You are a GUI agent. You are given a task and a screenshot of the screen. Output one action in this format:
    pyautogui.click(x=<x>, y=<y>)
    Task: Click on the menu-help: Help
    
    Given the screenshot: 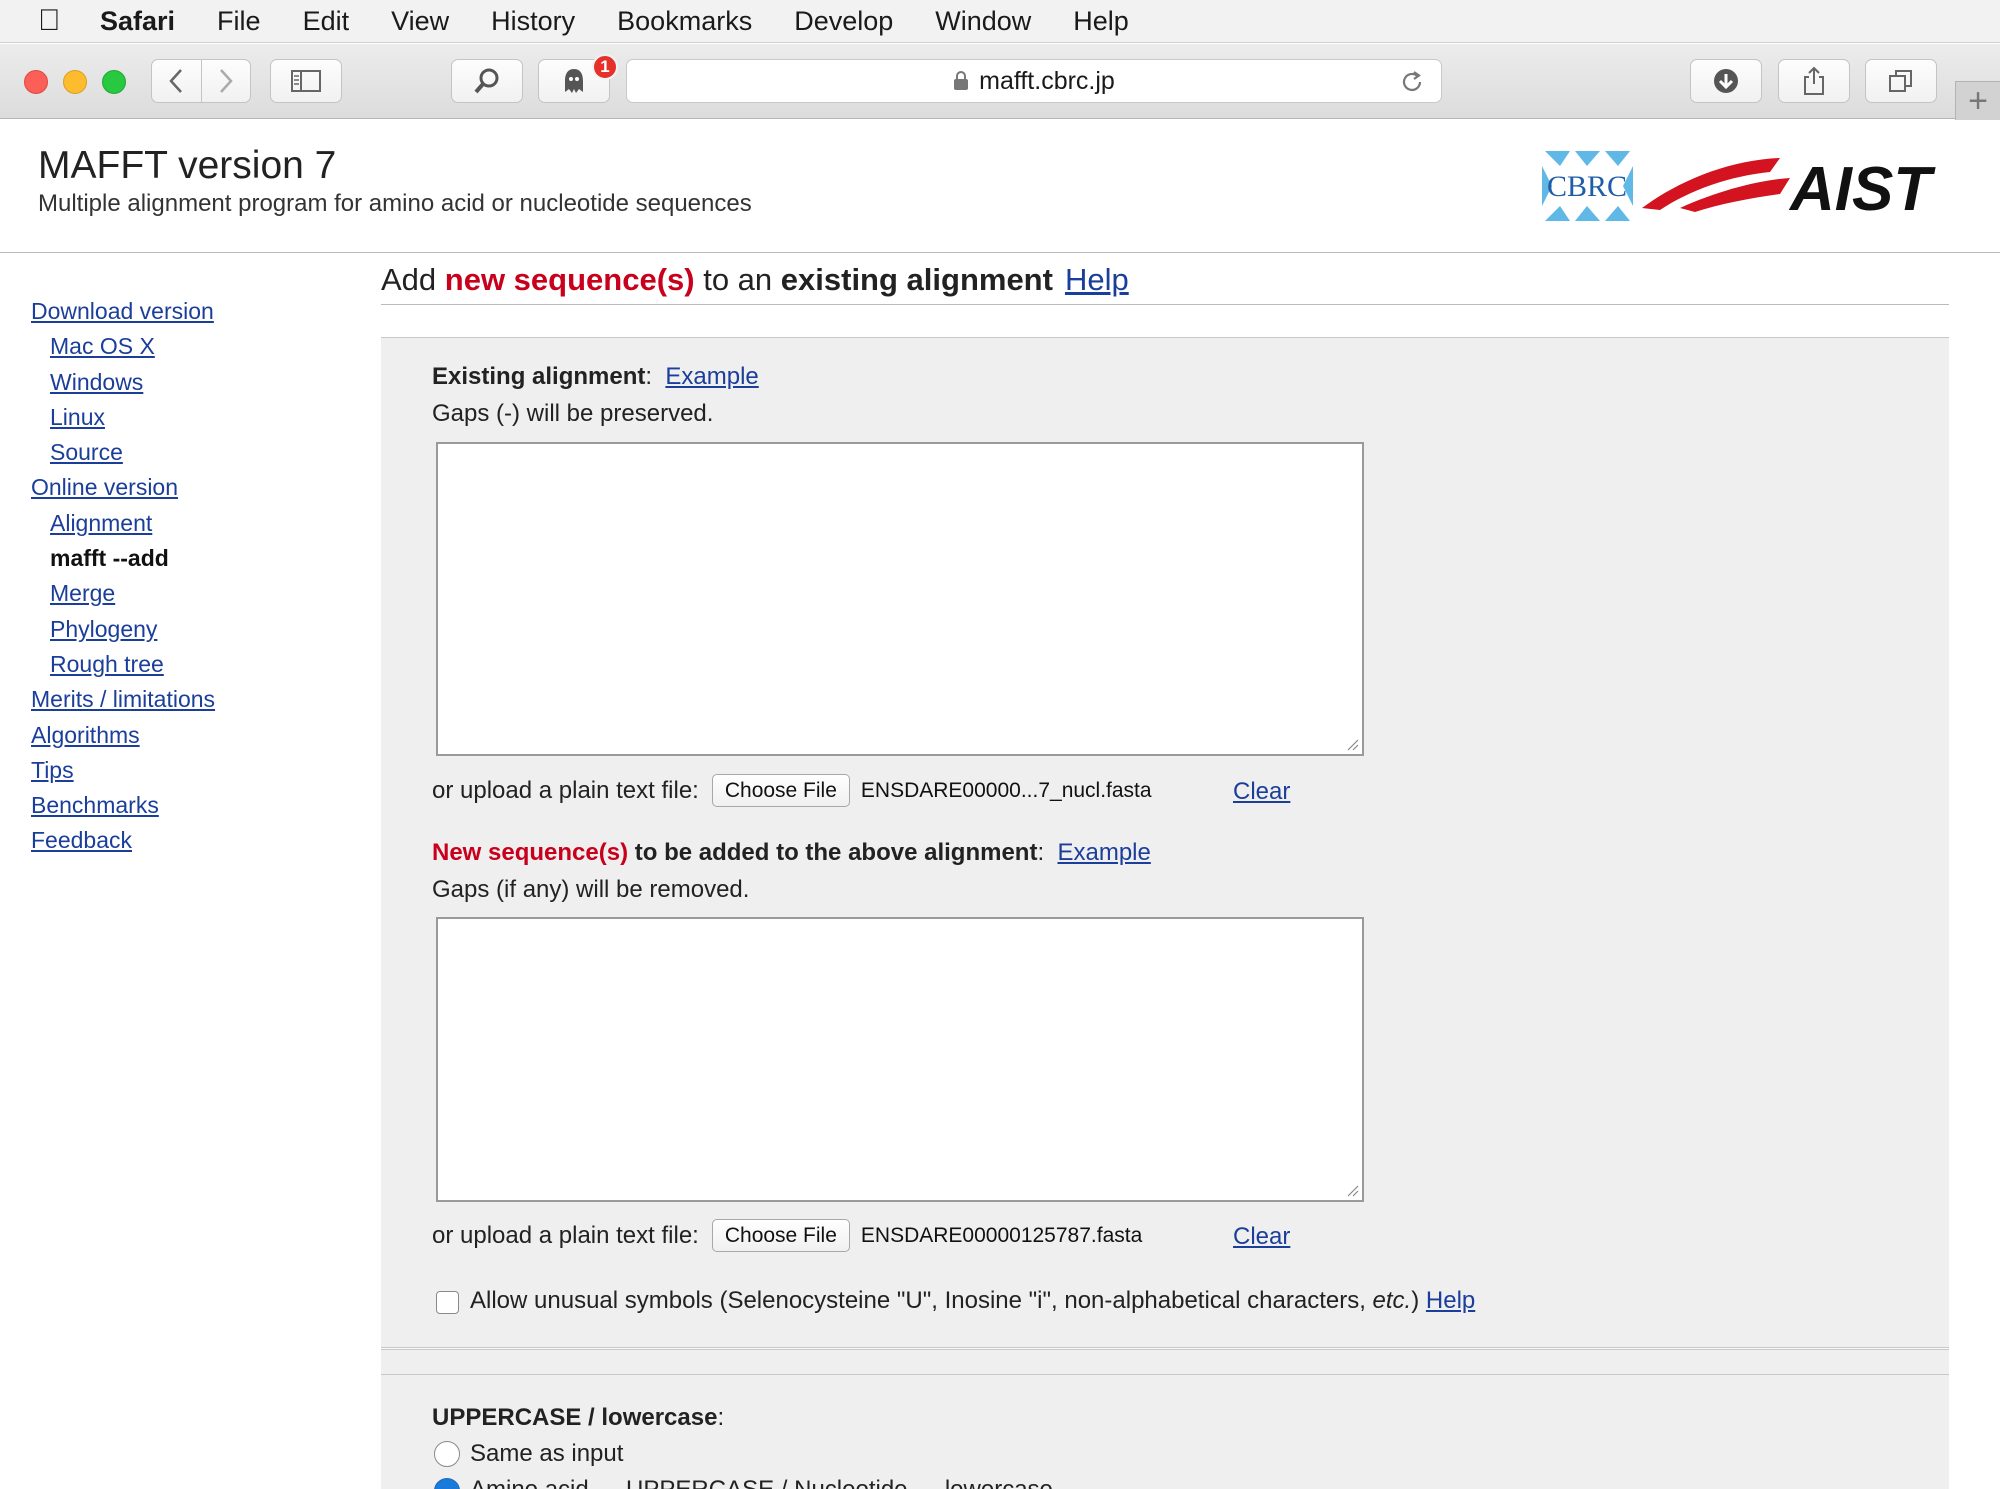 What is the action you would take?
    pyautogui.click(x=1101, y=21)
    